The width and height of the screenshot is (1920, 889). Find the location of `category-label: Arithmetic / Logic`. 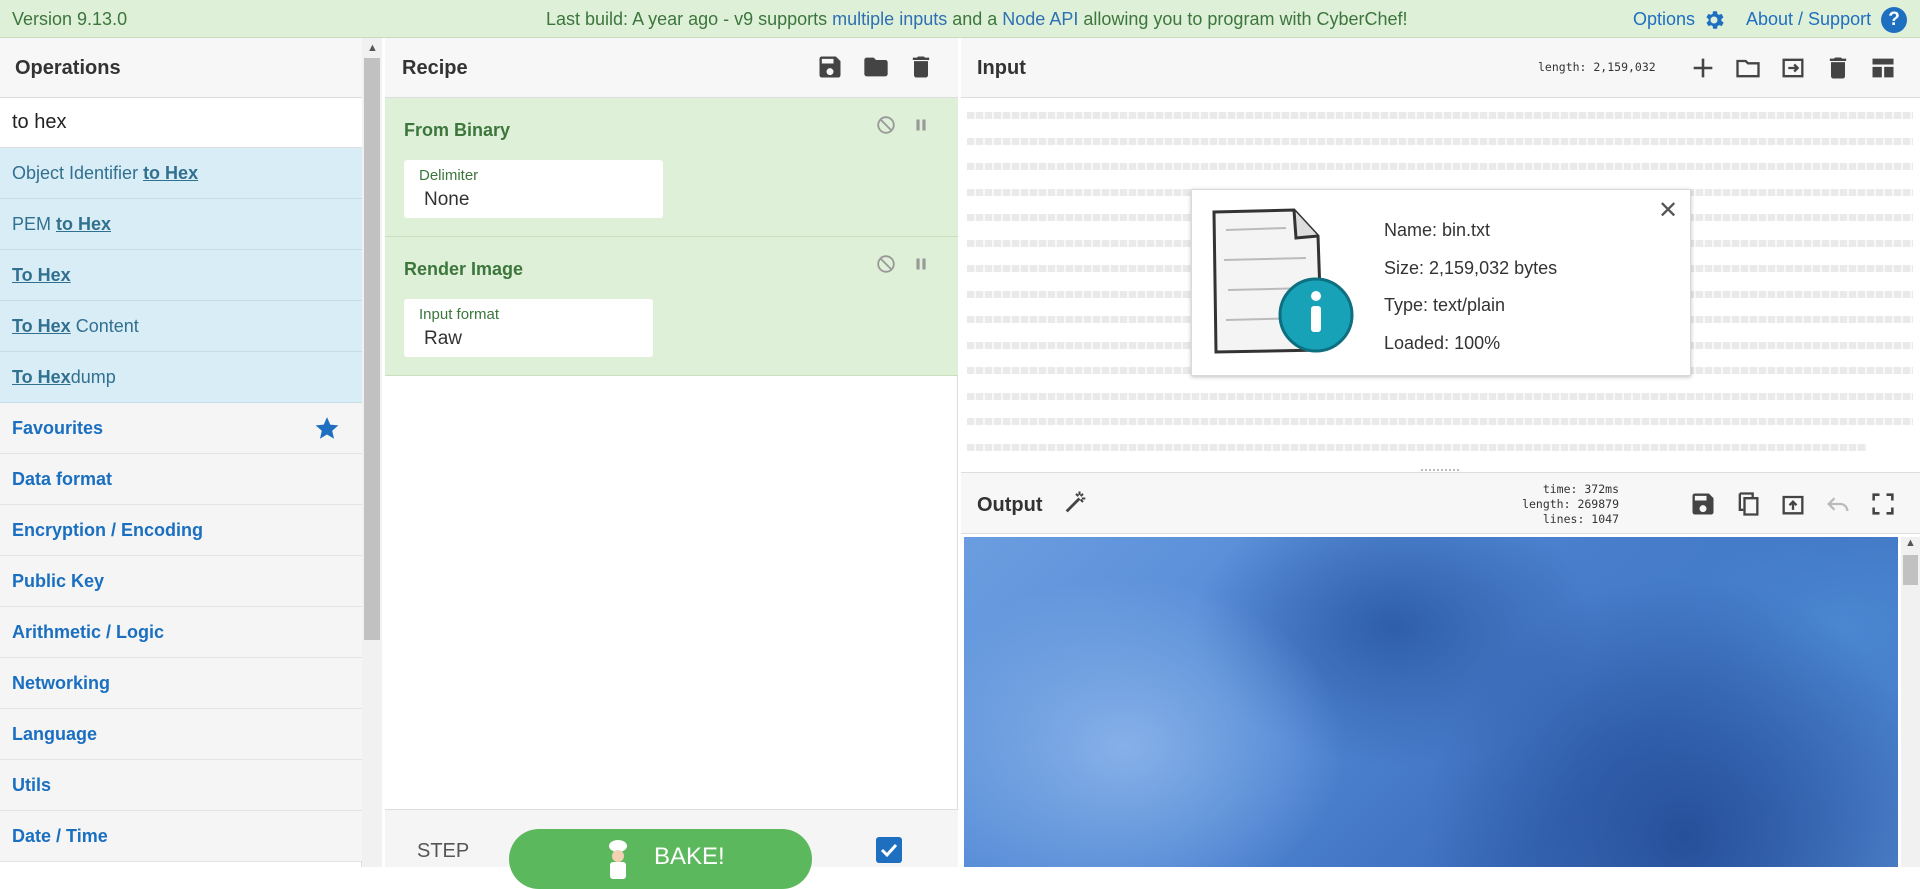

category-label: Arithmetic / Logic is located at coordinates (88, 632).